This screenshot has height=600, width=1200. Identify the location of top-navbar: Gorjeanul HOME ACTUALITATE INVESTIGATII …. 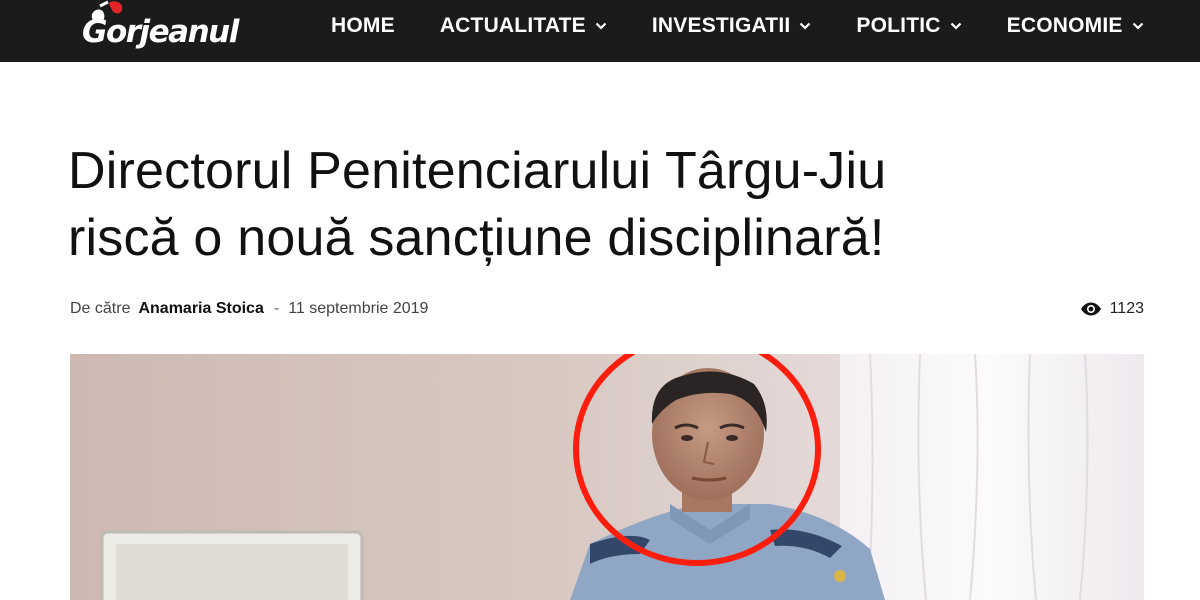
(600, 31).